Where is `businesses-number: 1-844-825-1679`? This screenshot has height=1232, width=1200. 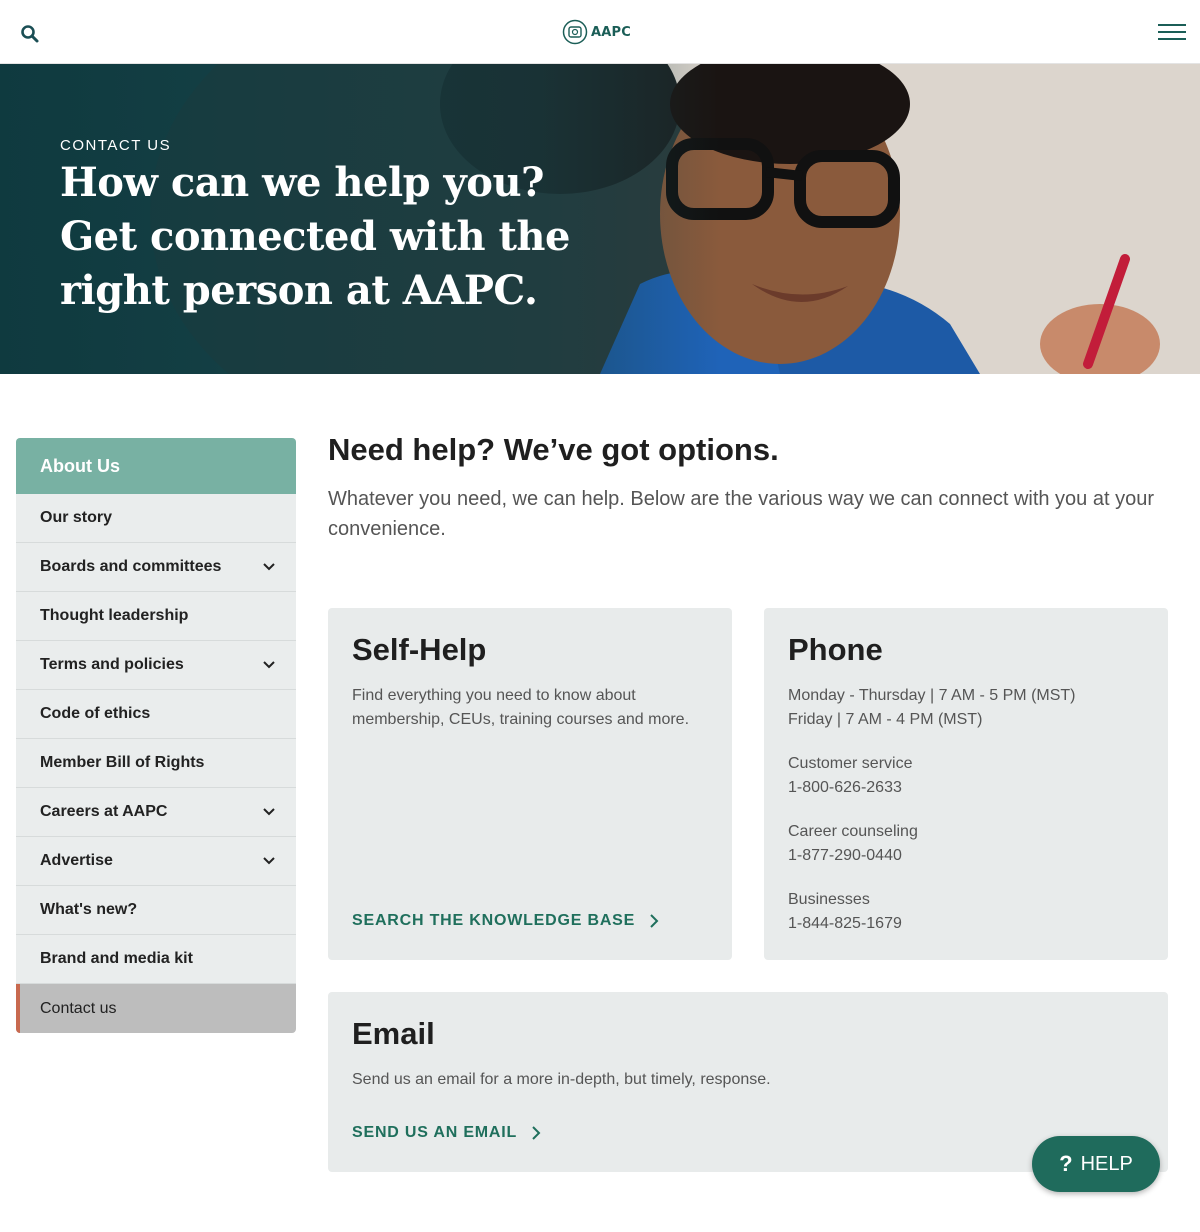 businesses-number: 1-844-825-1679 is located at coordinates (845, 924).